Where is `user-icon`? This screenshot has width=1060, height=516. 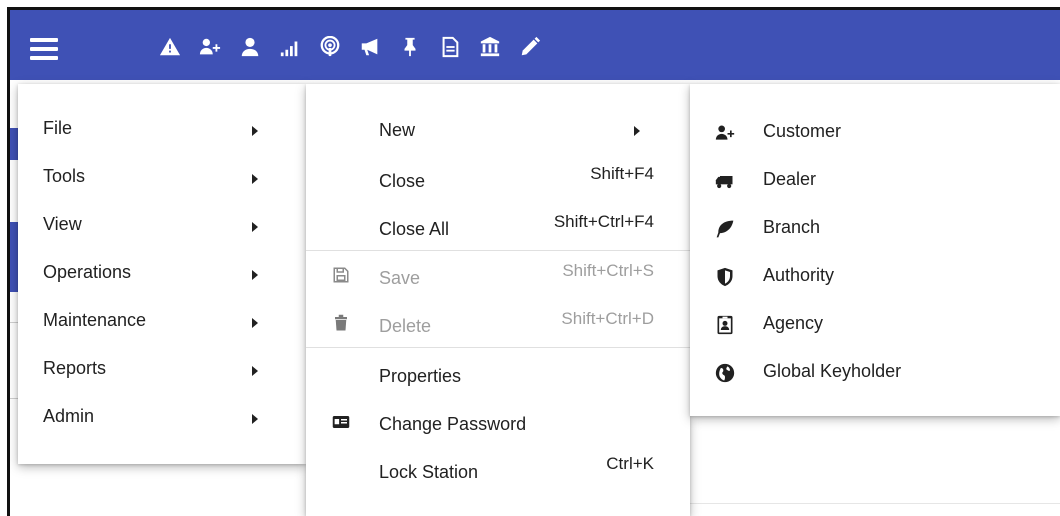 user-icon is located at coordinates (250, 47).